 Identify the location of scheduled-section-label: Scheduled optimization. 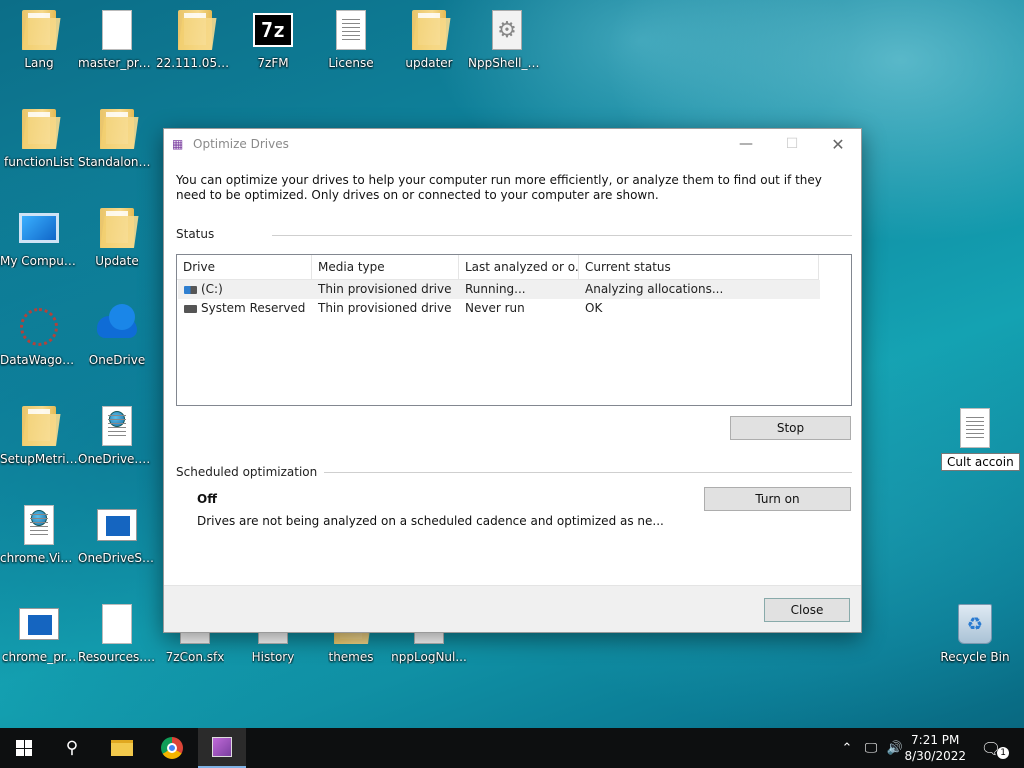
(247, 472).